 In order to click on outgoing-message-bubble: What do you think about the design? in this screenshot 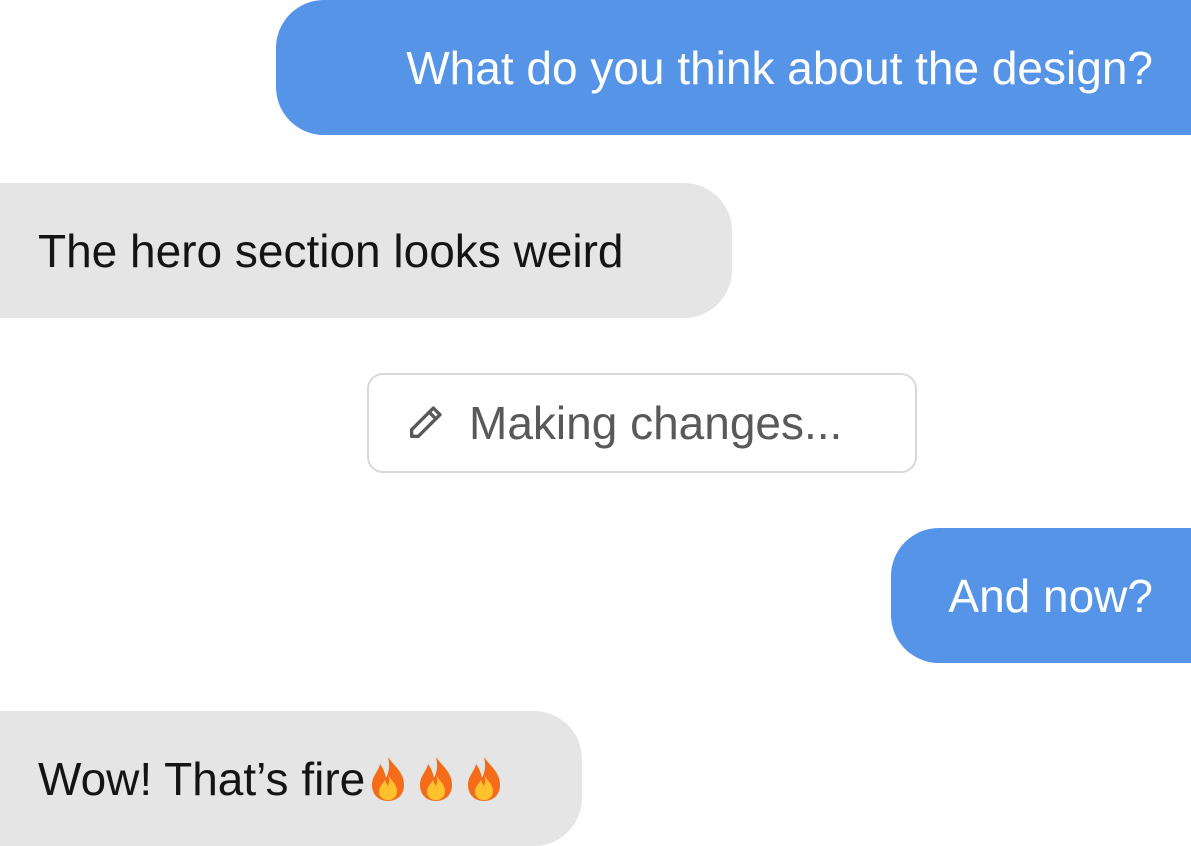, I will do `click(733, 67)`.